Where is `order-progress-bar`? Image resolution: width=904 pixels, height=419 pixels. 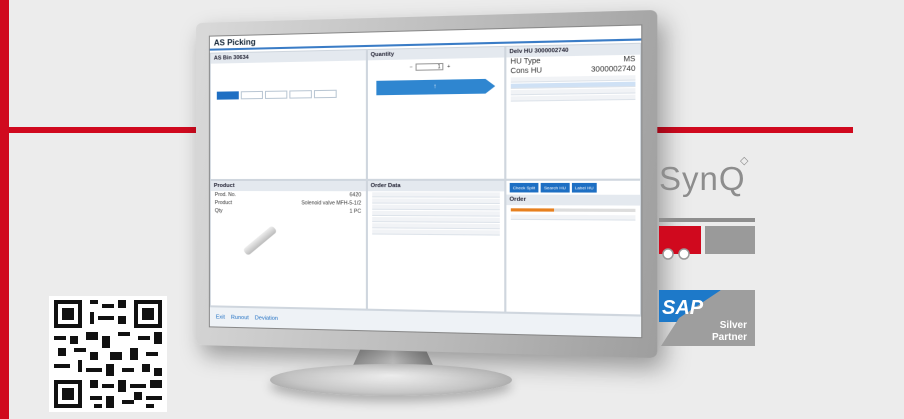 order-progress-bar is located at coordinates (573, 210).